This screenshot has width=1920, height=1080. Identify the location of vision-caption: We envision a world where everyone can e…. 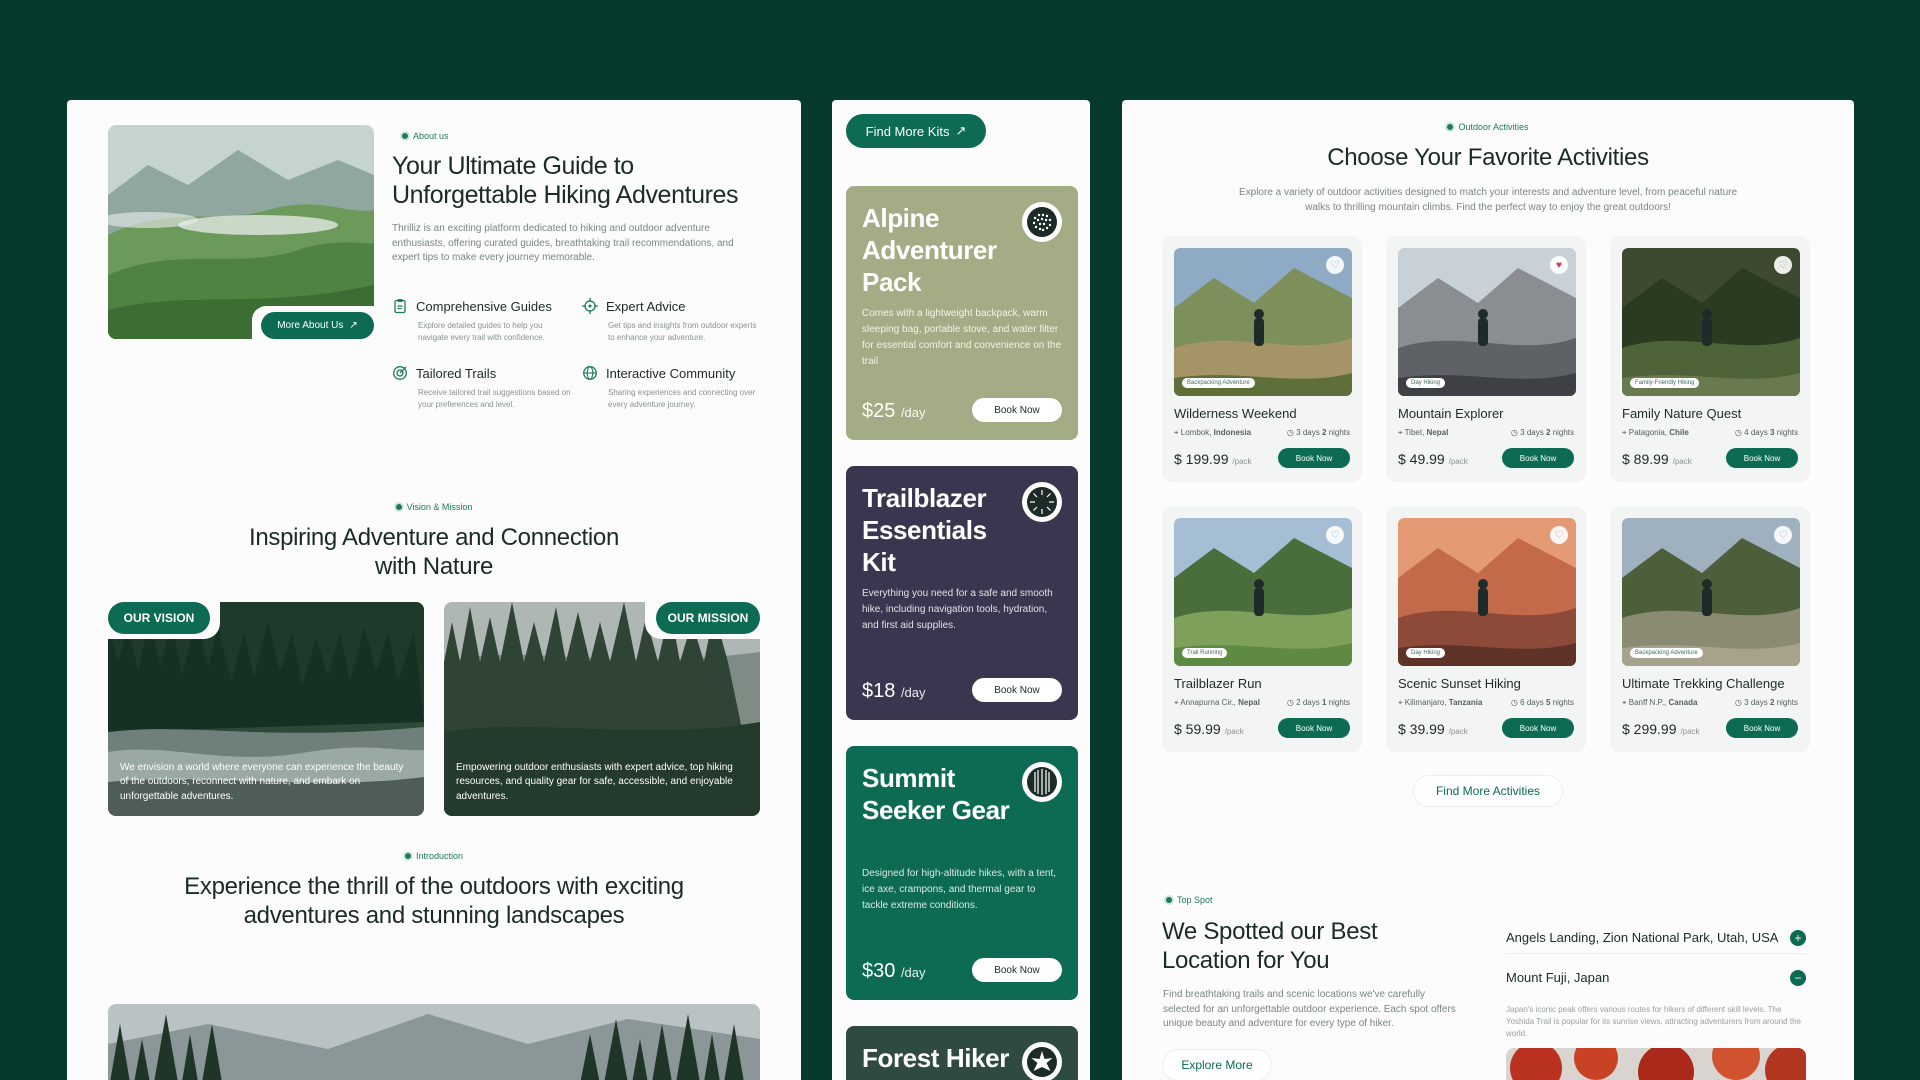
(262, 781).